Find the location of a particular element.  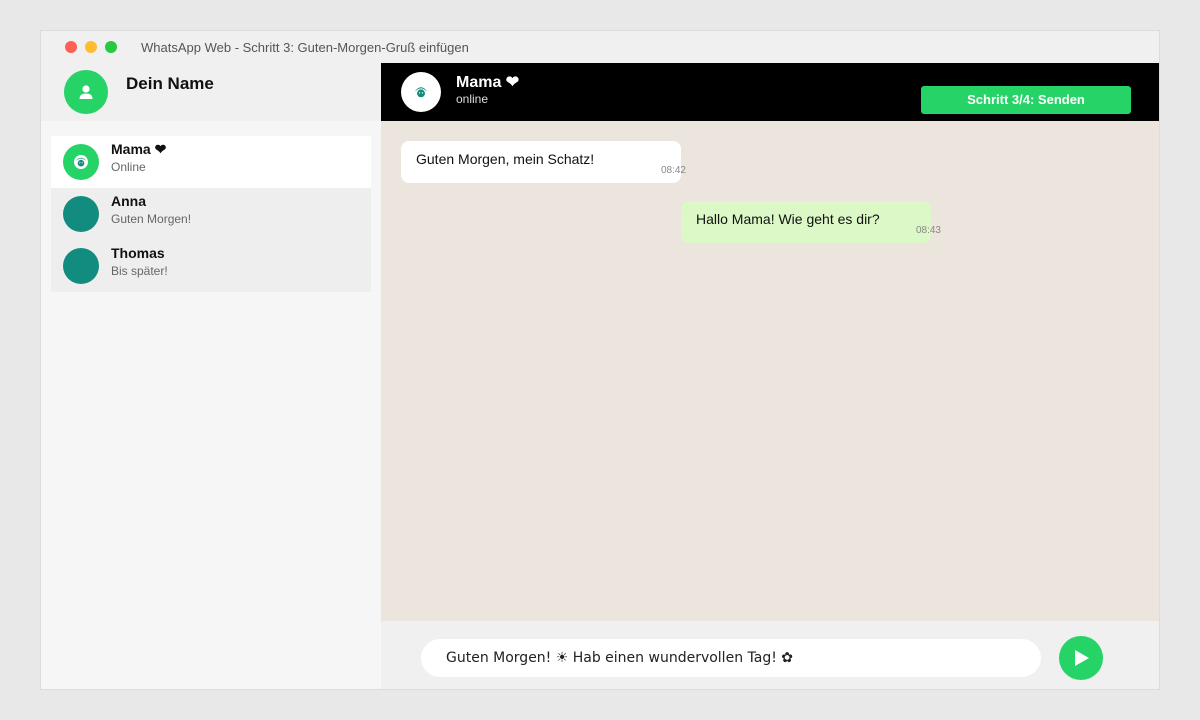

contact-status: online is located at coordinates (472, 99).